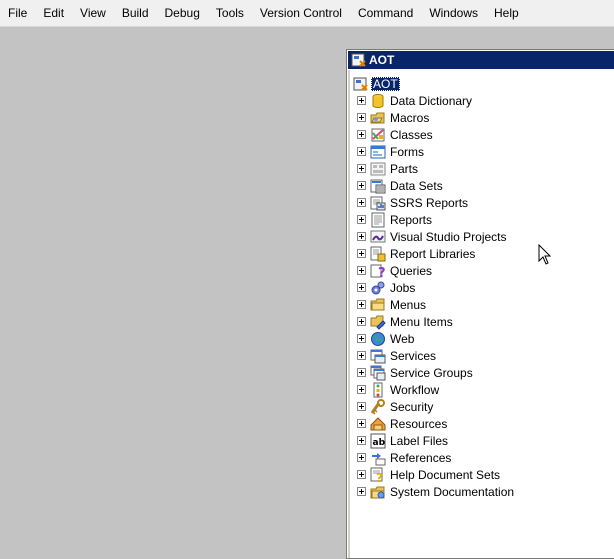  I want to click on tree-node-menu-items: Menu Items, so click(405, 321).